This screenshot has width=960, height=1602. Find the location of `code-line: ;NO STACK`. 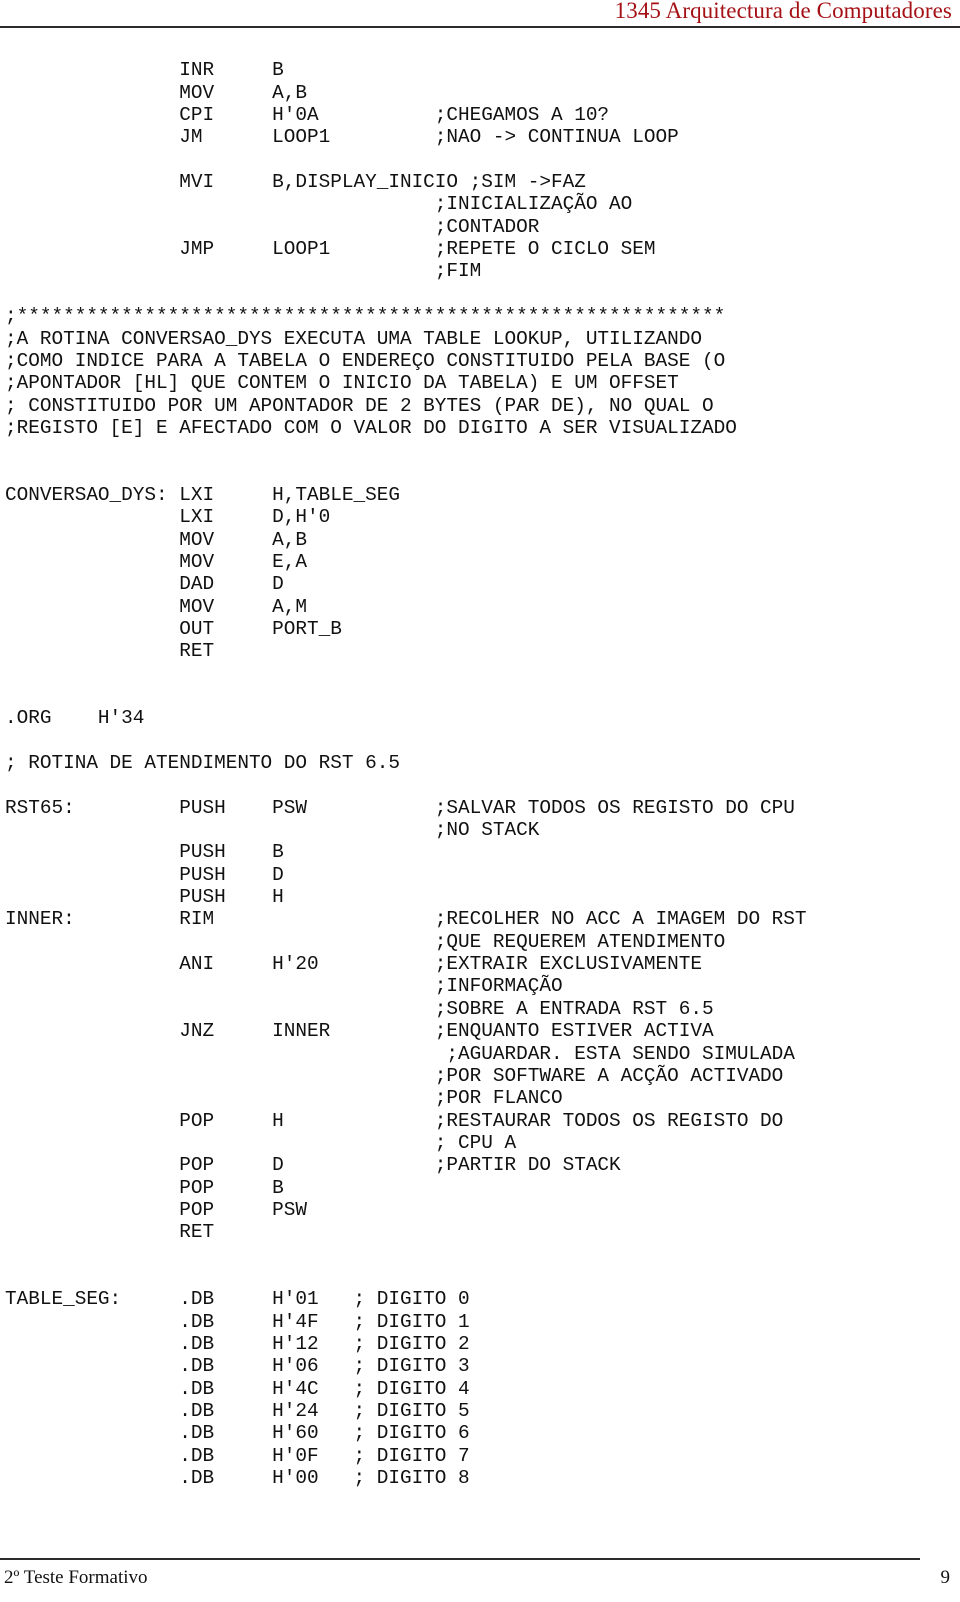

code-line: ;NO STACK is located at coordinates (272, 830).